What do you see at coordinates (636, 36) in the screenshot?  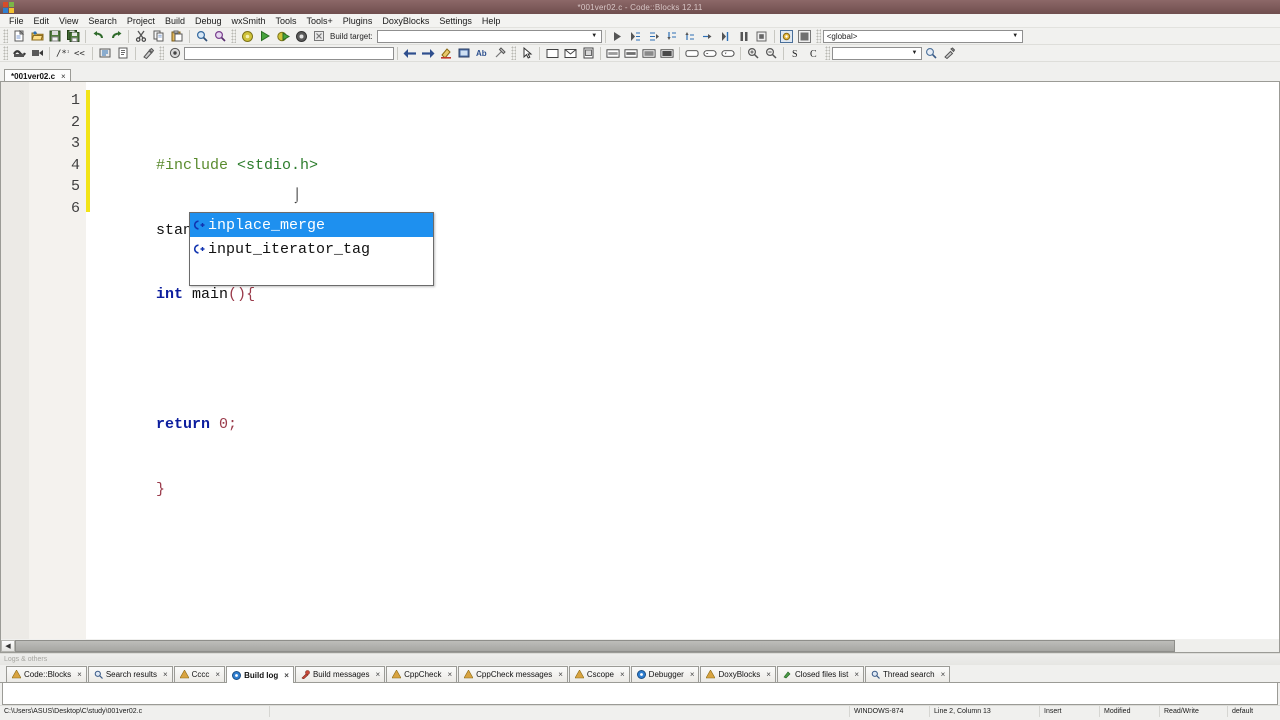 I see `debug-run-to-cursor-button` at bounding box center [636, 36].